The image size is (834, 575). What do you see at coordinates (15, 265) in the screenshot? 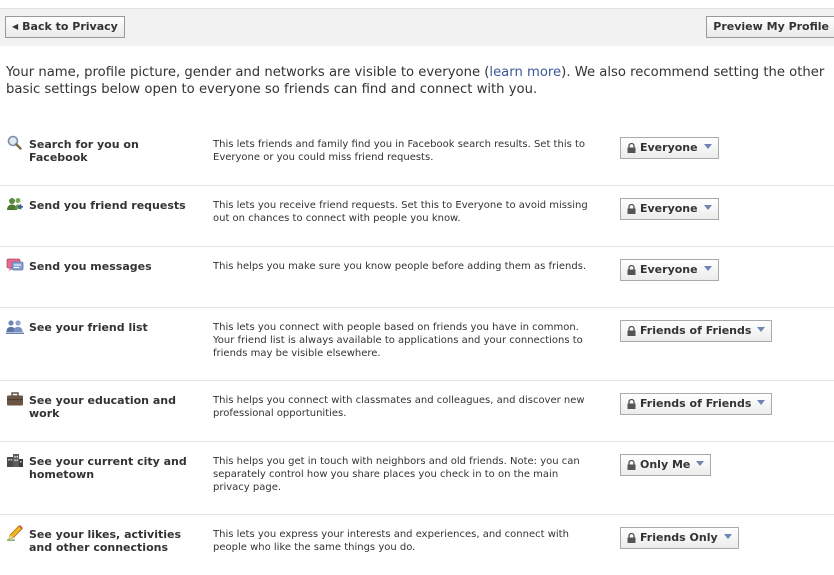
I see `messages-icon` at bounding box center [15, 265].